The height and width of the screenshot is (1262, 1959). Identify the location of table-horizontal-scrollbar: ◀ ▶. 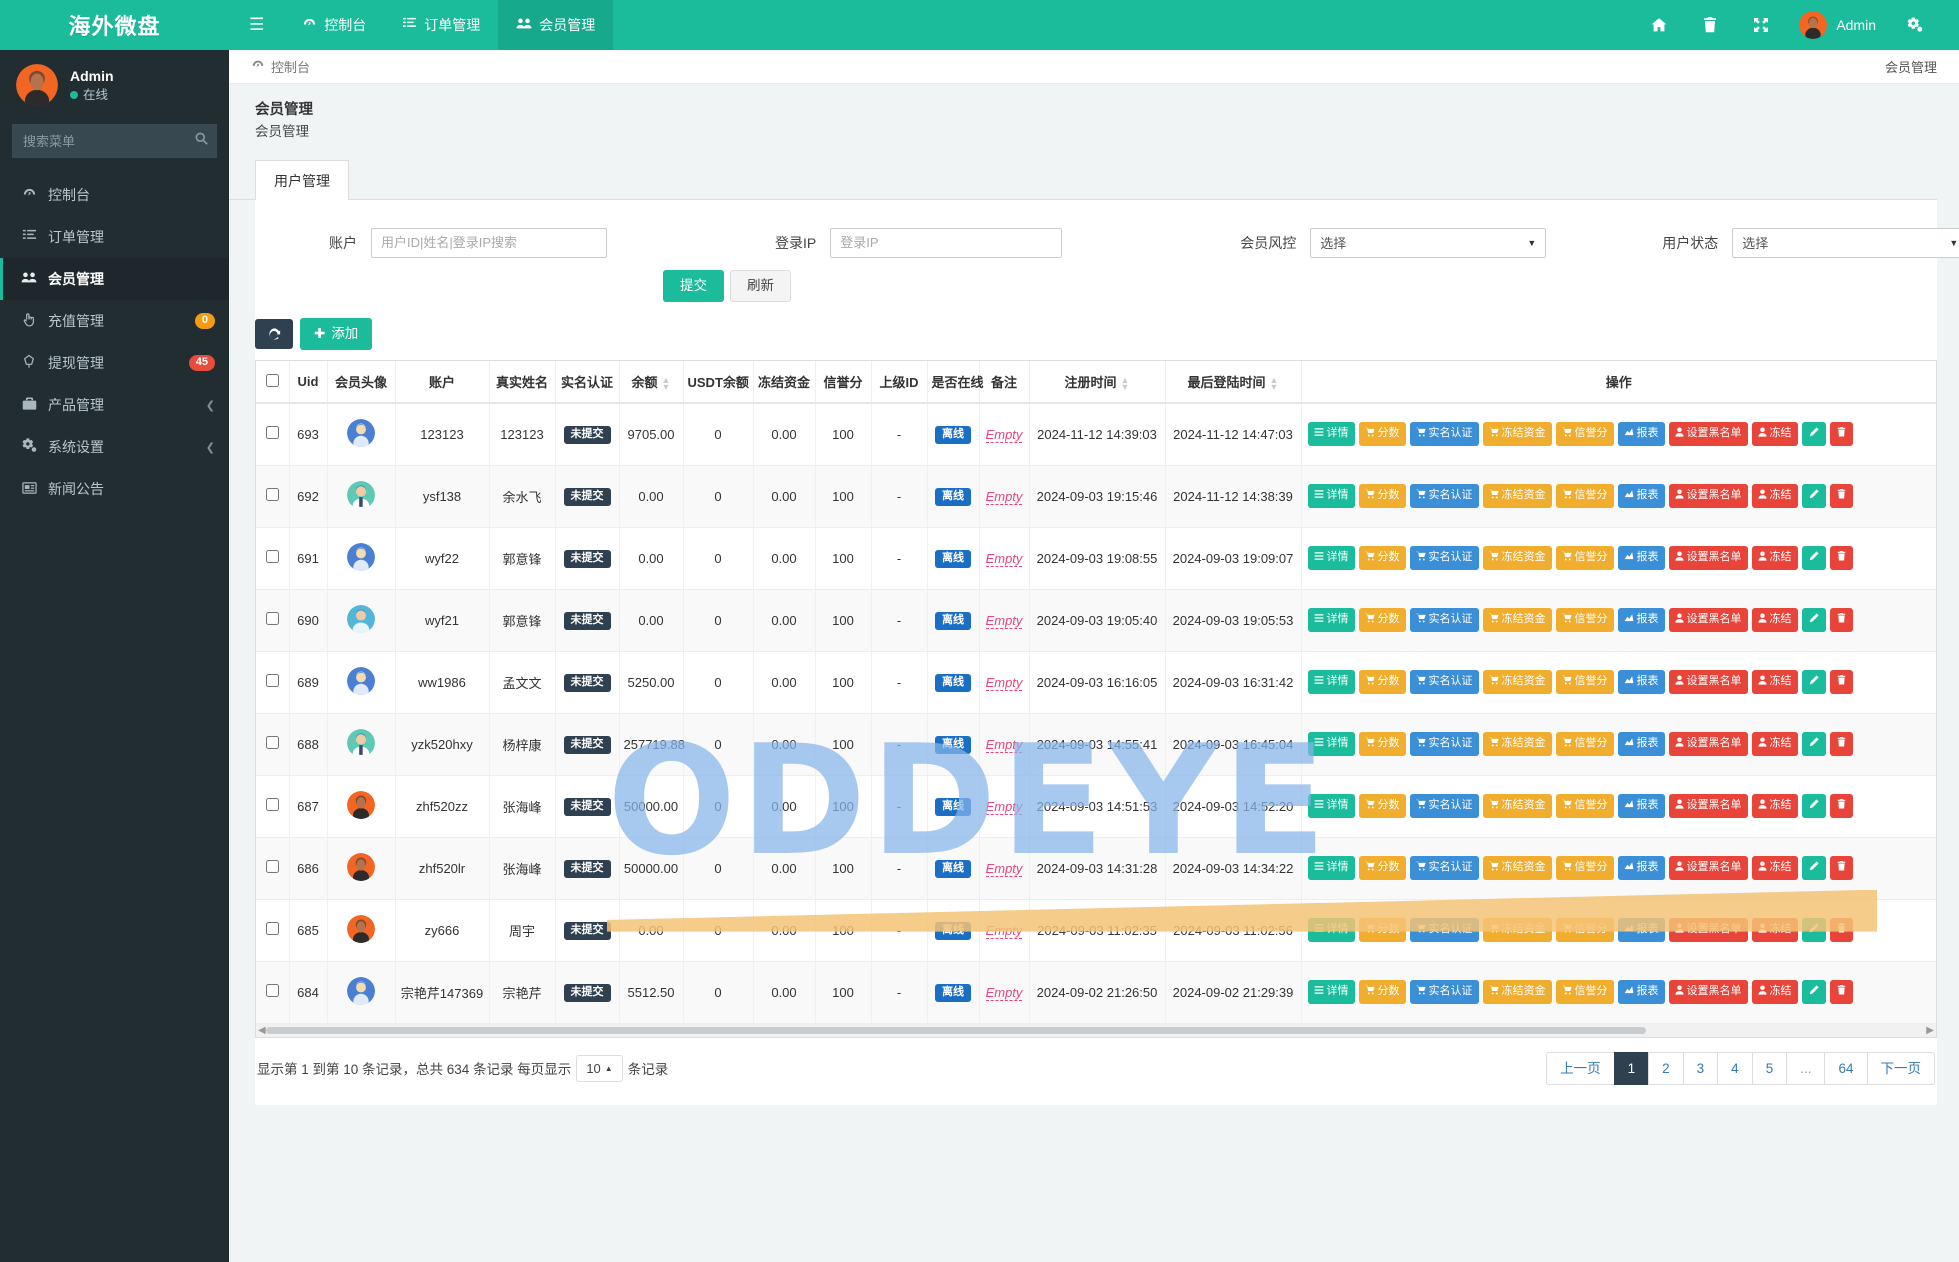
(1096, 1030).